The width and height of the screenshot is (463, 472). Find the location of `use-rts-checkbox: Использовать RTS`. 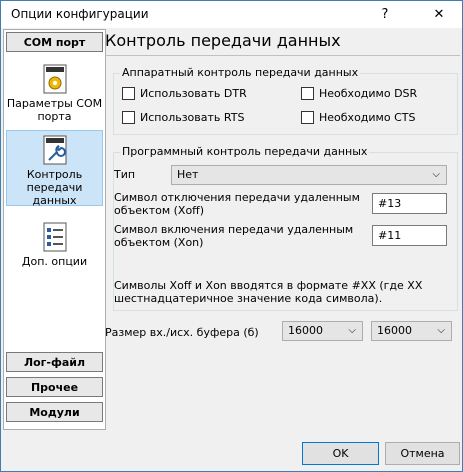

use-rts-checkbox: Использовать RTS is located at coordinates (183, 117).